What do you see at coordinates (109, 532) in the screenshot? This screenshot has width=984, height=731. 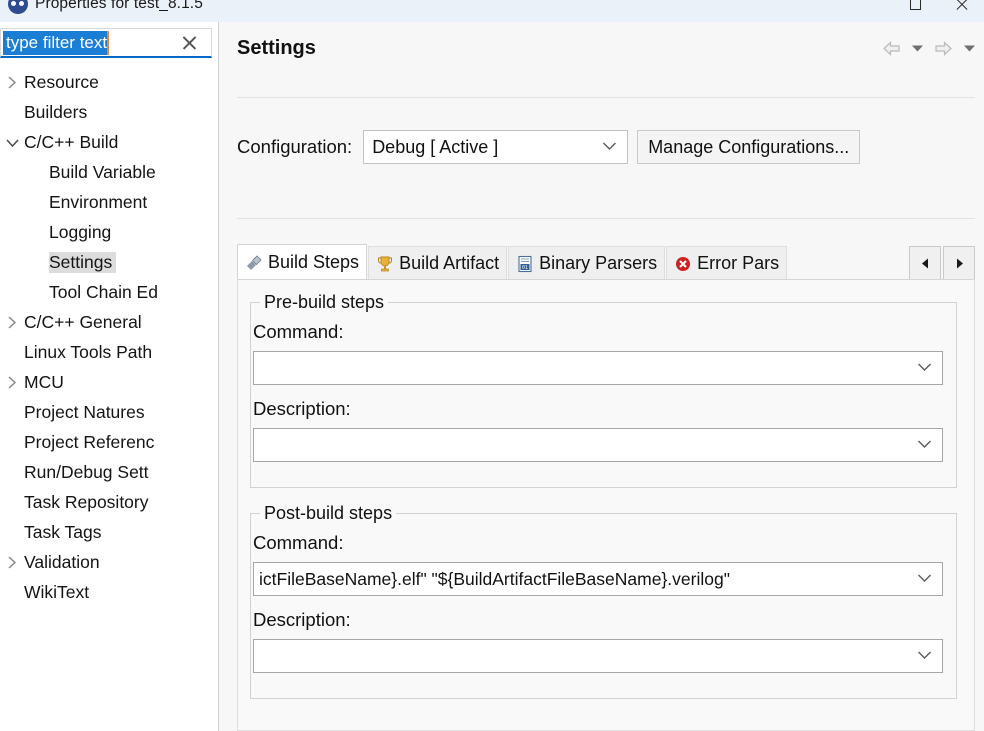 I see `sidebar-item-task-tags: Task Tags` at bounding box center [109, 532].